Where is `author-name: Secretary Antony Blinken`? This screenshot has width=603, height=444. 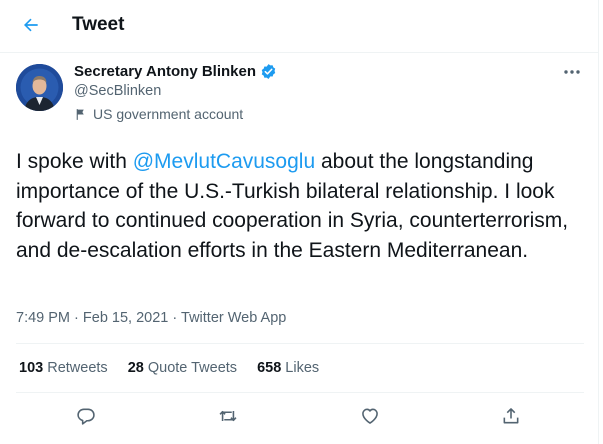
author-name: Secretary Antony Blinken is located at coordinates (165, 71).